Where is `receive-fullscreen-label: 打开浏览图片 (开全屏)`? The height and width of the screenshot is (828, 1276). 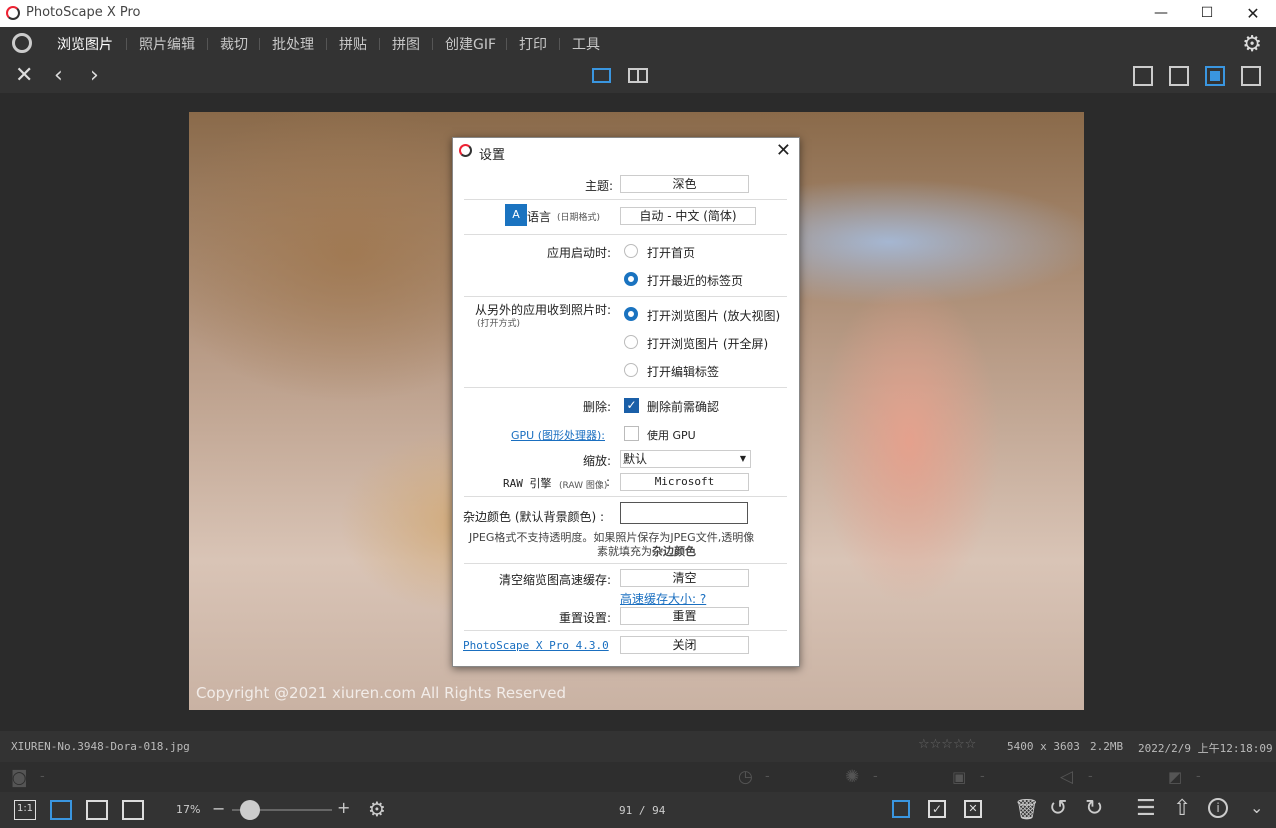
receive-fullscreen-label: 打开浏览图片 (开全屏) is located at coordinates (708, 344).